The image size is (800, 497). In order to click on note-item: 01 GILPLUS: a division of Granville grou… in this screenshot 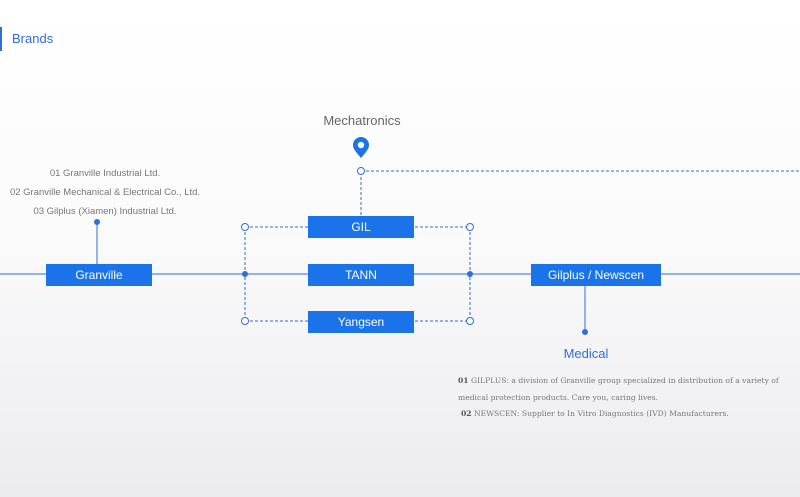, I will do `click(623, 389)`.